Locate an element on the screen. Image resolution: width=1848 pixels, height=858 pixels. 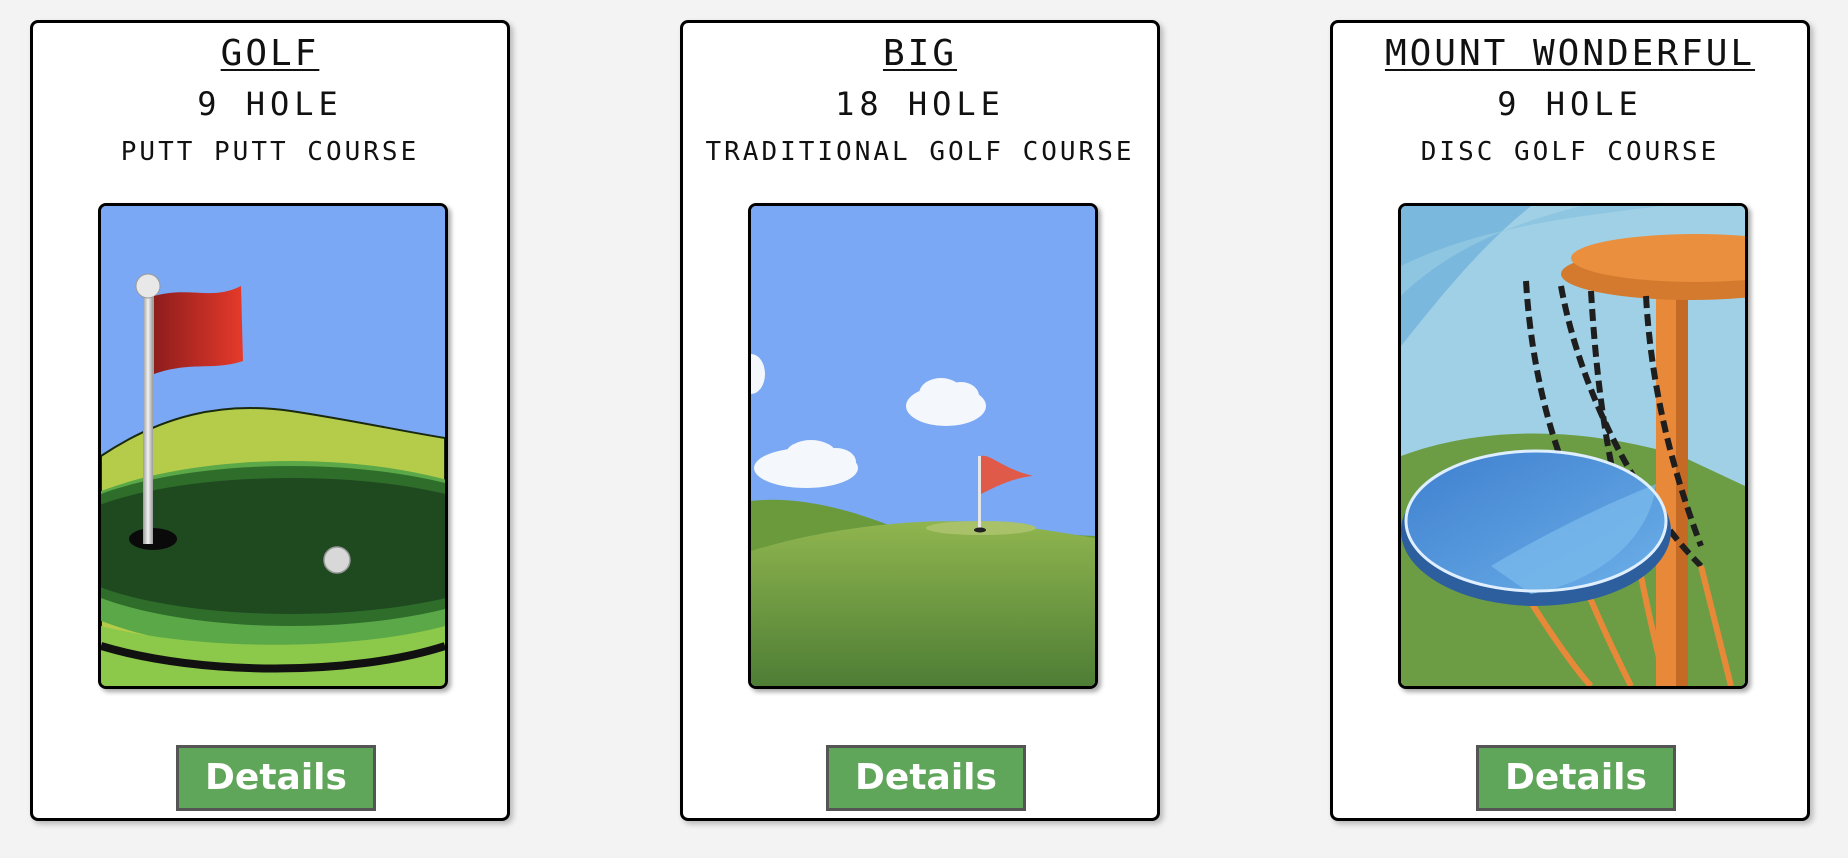
course-holes: 18 HOLE is located at coordinates (920, 104).